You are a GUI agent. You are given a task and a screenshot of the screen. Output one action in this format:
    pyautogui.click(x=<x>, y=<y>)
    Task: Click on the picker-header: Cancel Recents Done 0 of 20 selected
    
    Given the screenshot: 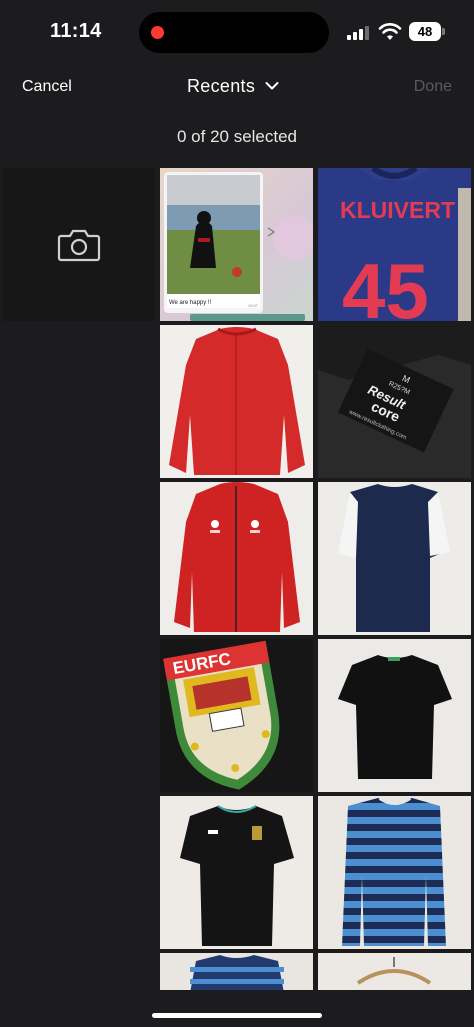 What is the action you would take?
    pyautogui.click(x=237, y=115)
    